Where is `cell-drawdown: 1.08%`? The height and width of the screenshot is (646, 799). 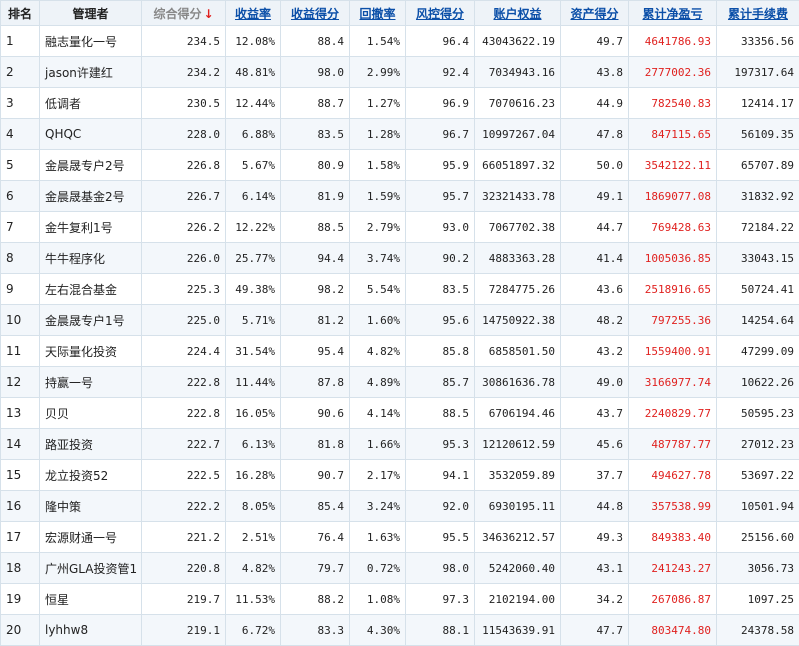 cell-drawdown: 1.08% is located at coordinates (378, 599).